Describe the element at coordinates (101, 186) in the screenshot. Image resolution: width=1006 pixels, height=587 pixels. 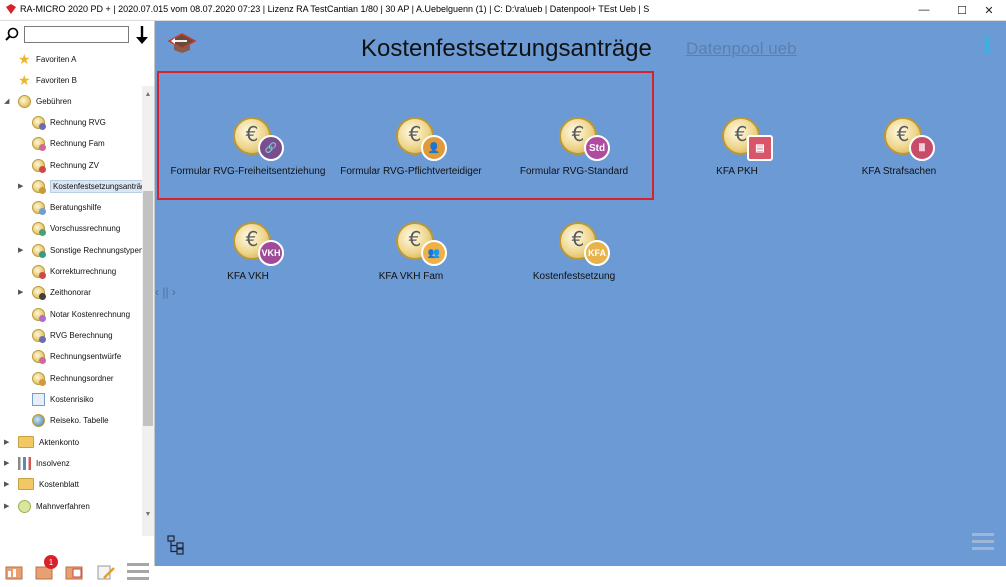
I see `sidebar-item-label: Kostenfestsetzungsanträge` at that location.